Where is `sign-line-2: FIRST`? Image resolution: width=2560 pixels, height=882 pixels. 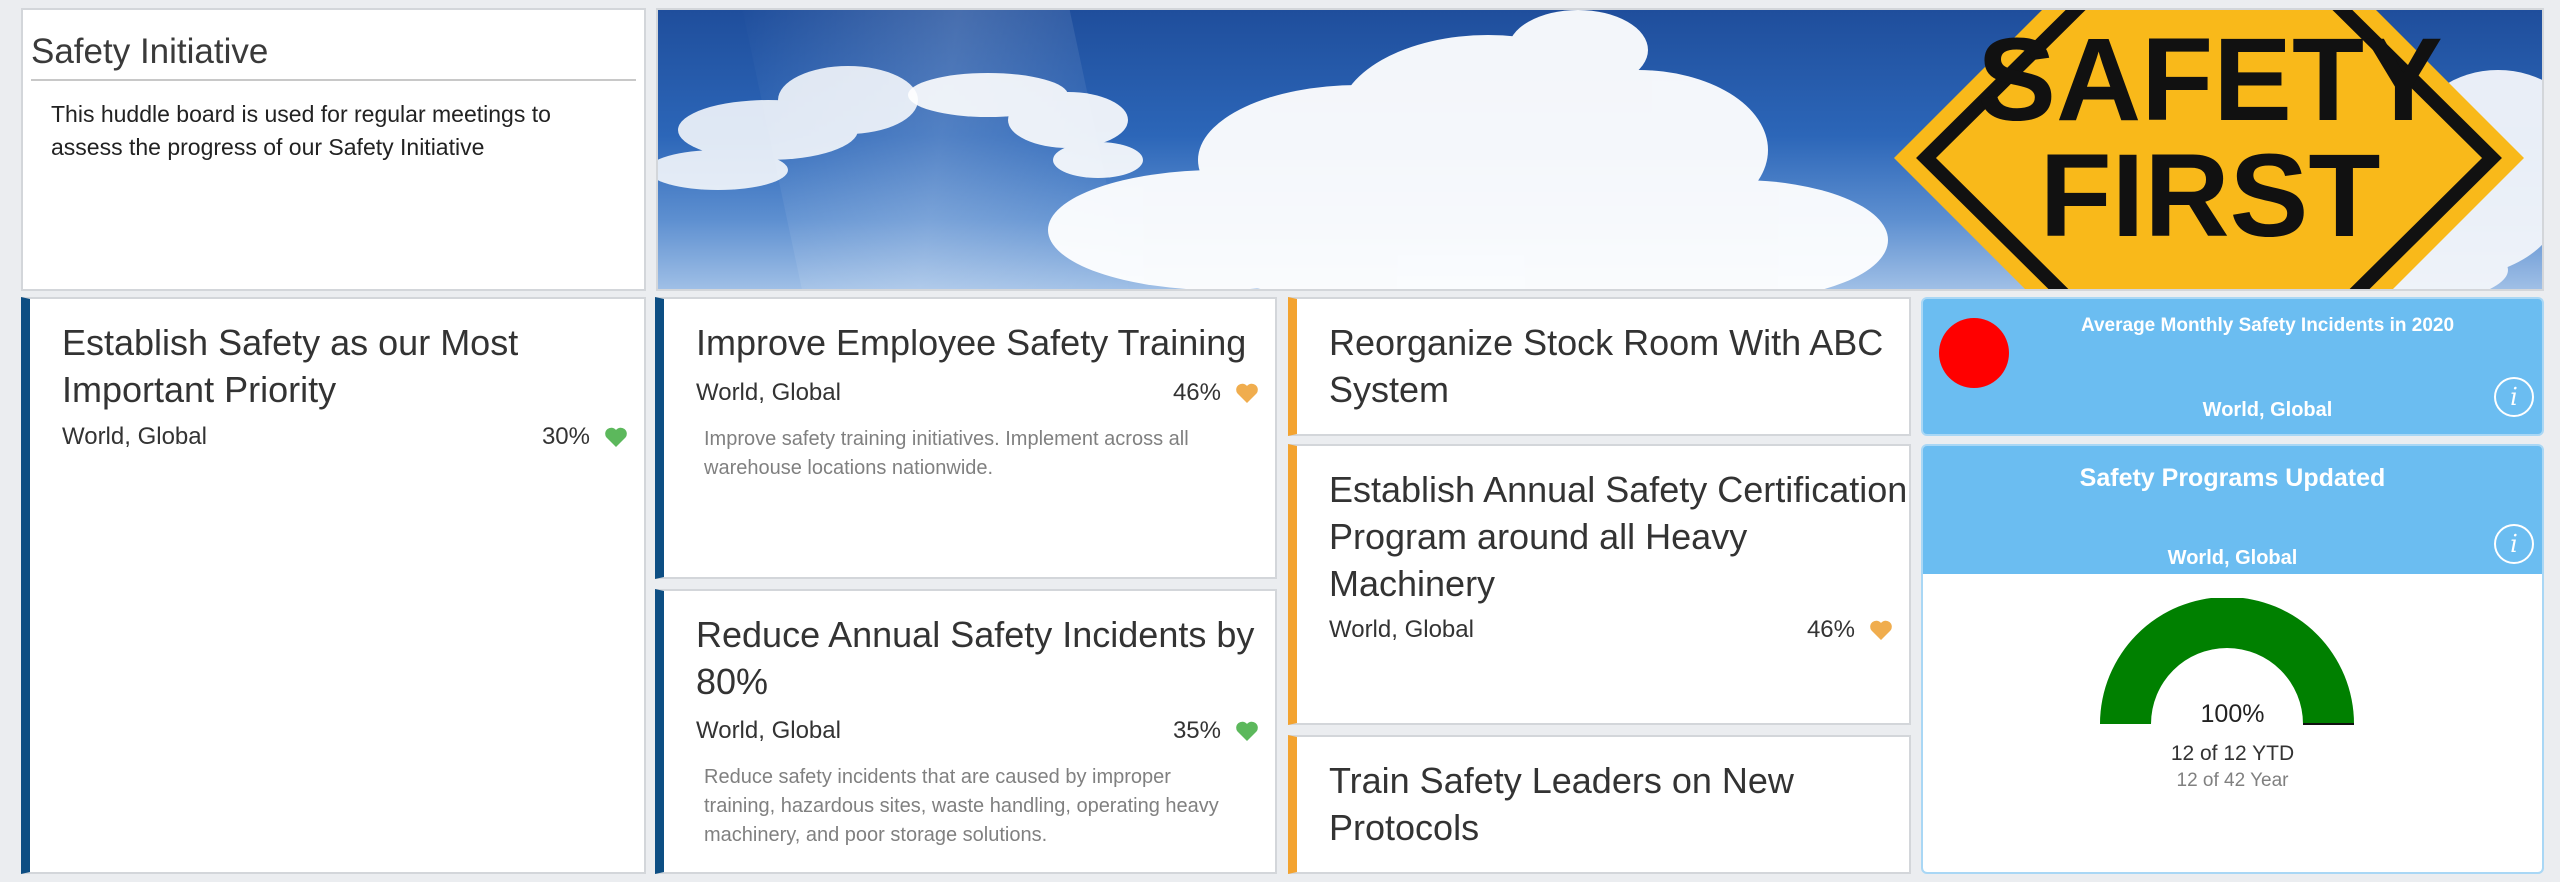
sign-line-2: FIRST is located at coordinates (2210, 196).